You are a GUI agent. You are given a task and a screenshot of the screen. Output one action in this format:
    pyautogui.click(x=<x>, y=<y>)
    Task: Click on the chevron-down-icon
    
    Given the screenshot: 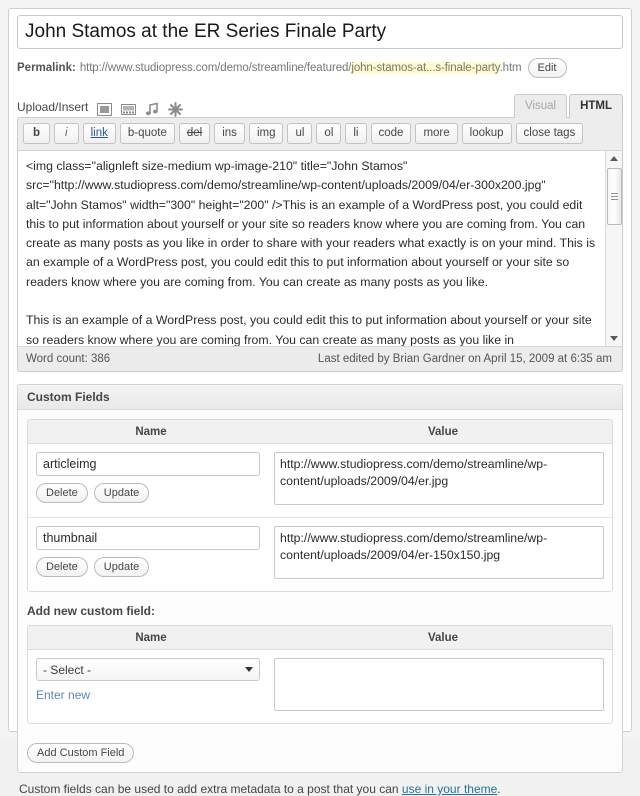 What is the action you would take?
    pyautogui.click(x=249, y=669)
    